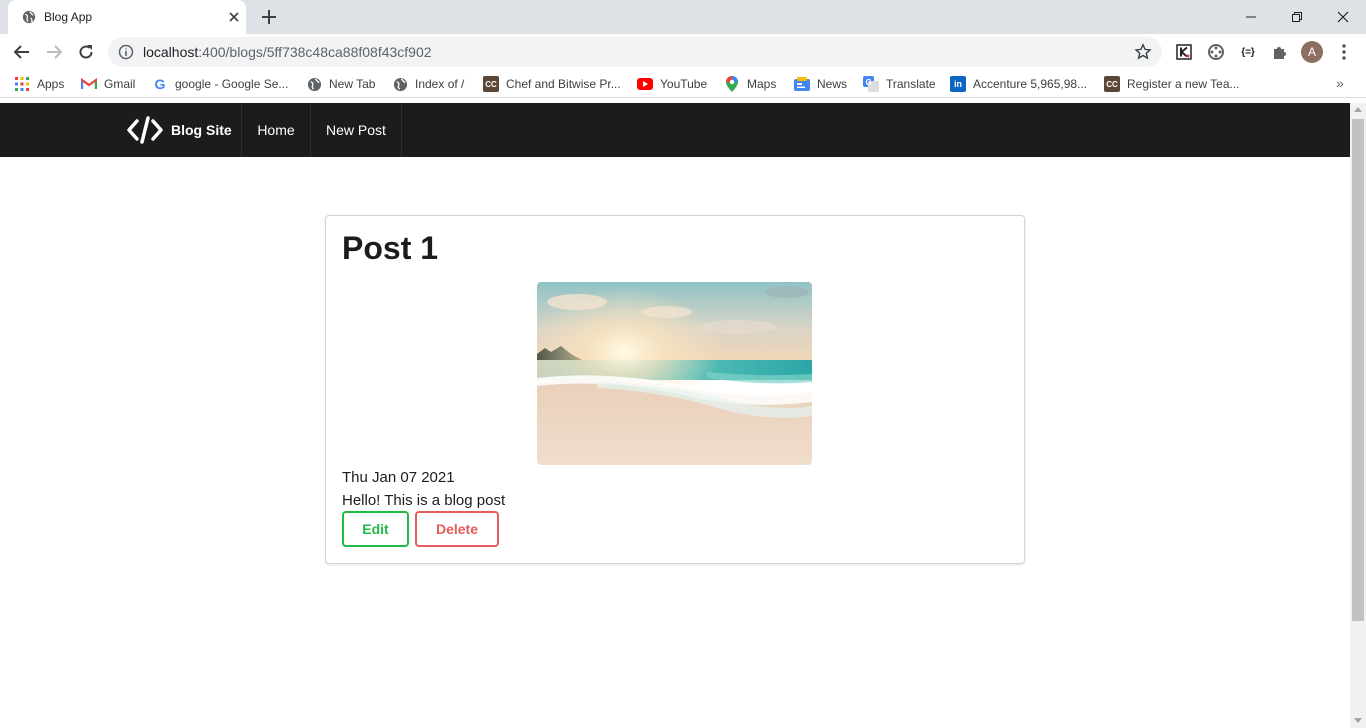  I want to click on bookmark-label: News, so click(832, 84).